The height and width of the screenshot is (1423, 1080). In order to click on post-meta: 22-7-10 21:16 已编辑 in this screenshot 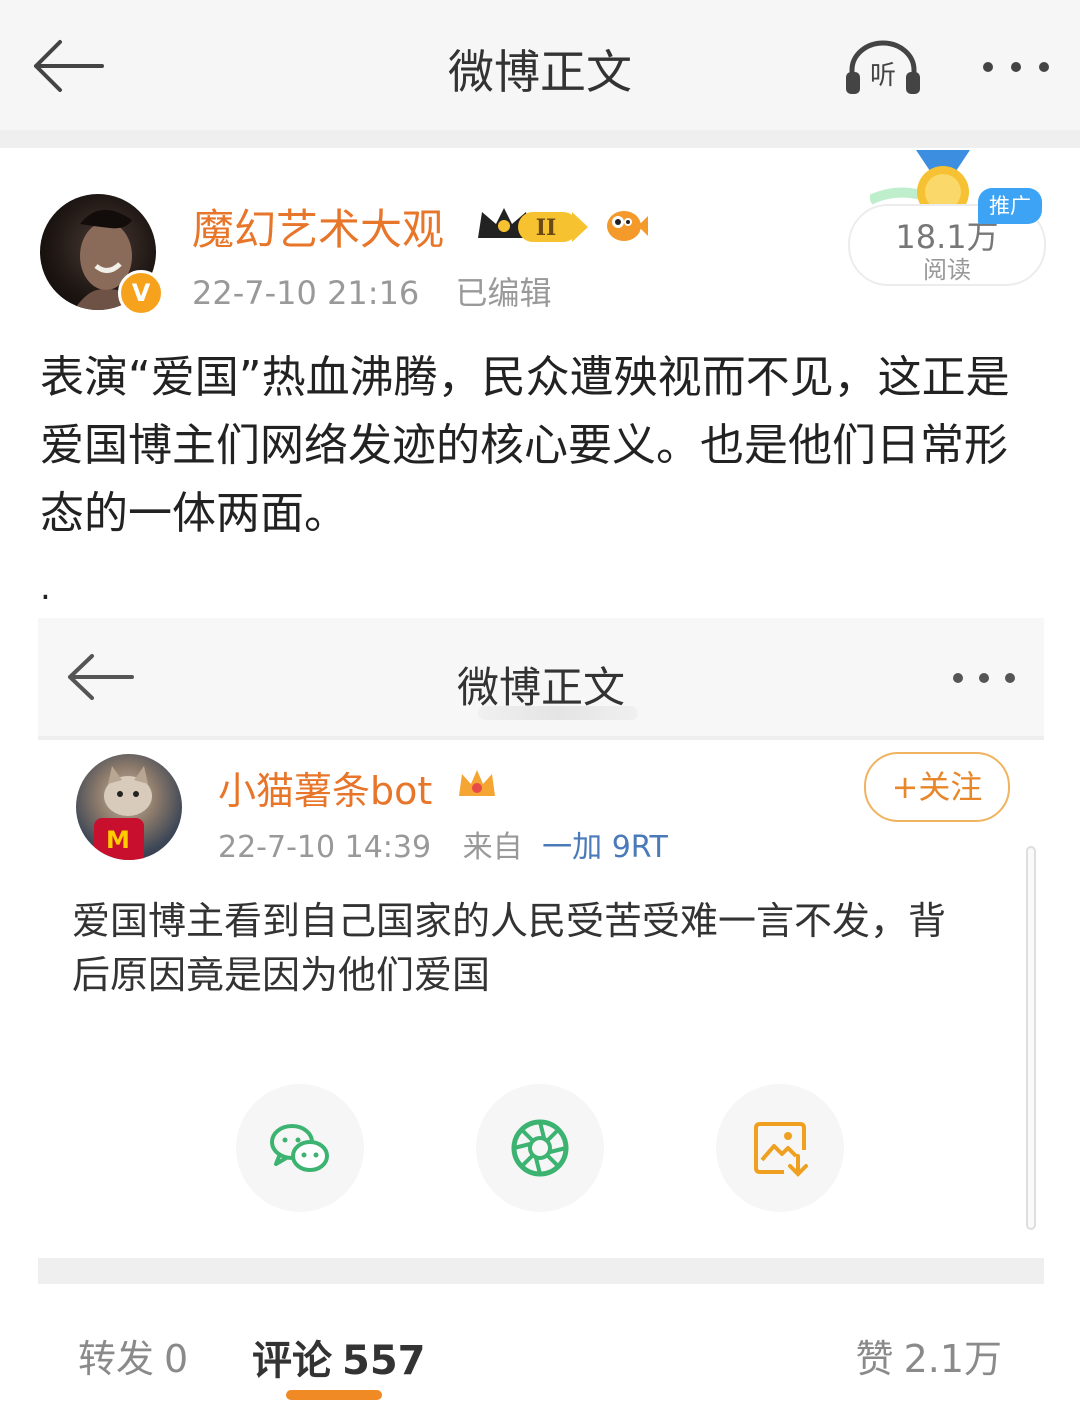, I will do `click(371, 291)`.